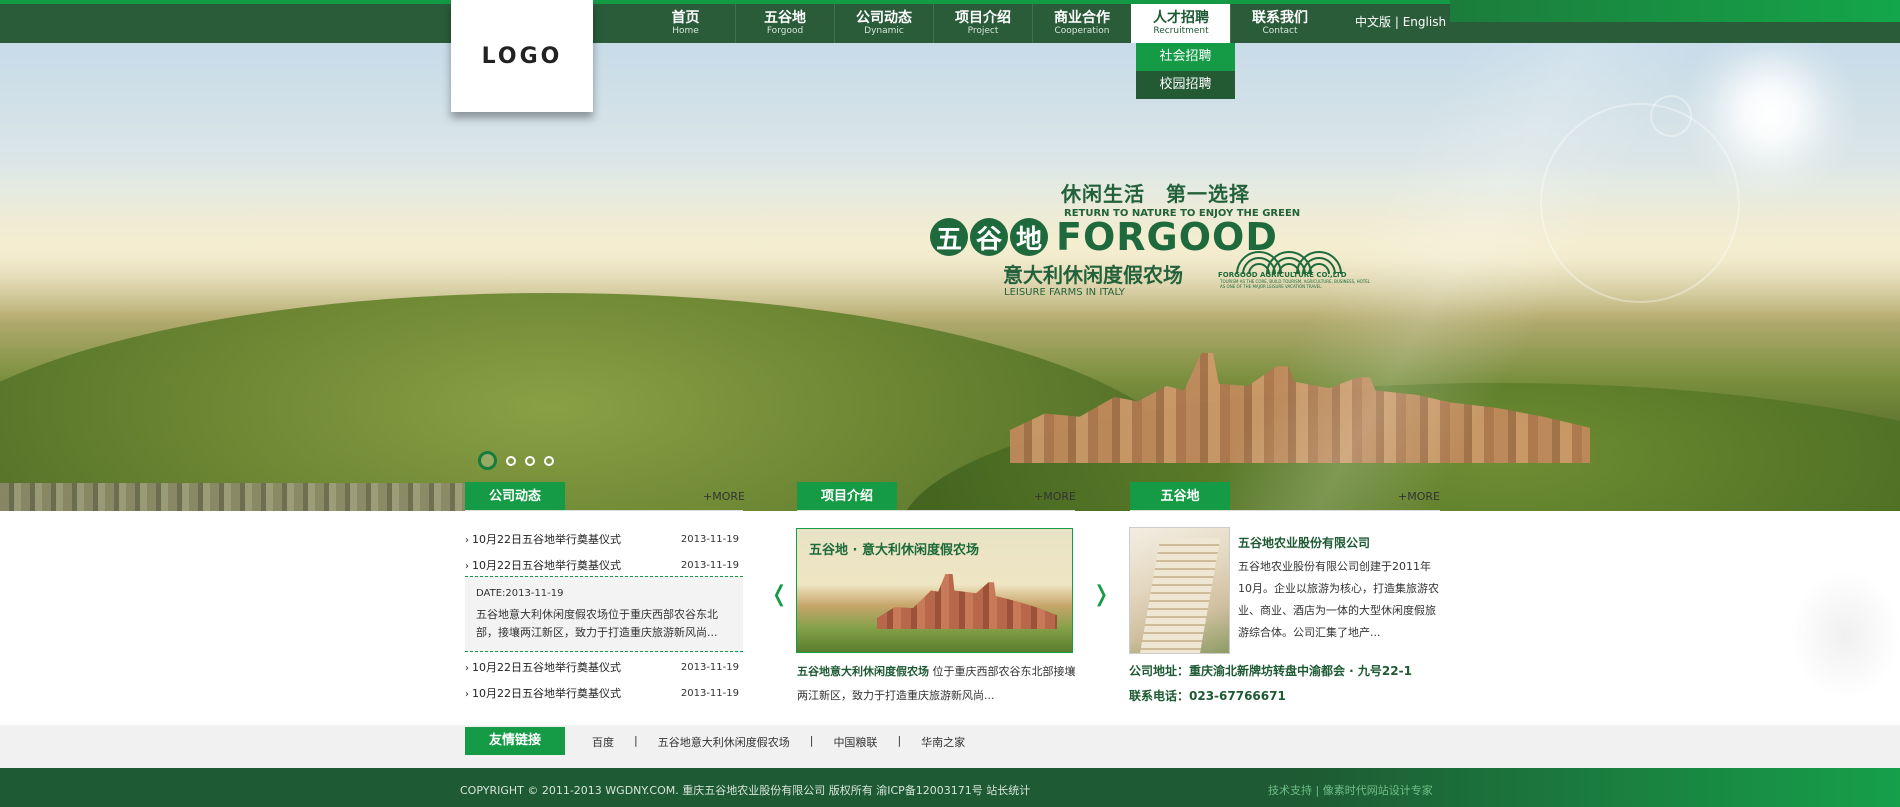 The width and height of the screenshot is (1900, 807). I want to click on company-name-en: FORGOOD AGRICULTURE CO.,LTD, so click(1282, 275).